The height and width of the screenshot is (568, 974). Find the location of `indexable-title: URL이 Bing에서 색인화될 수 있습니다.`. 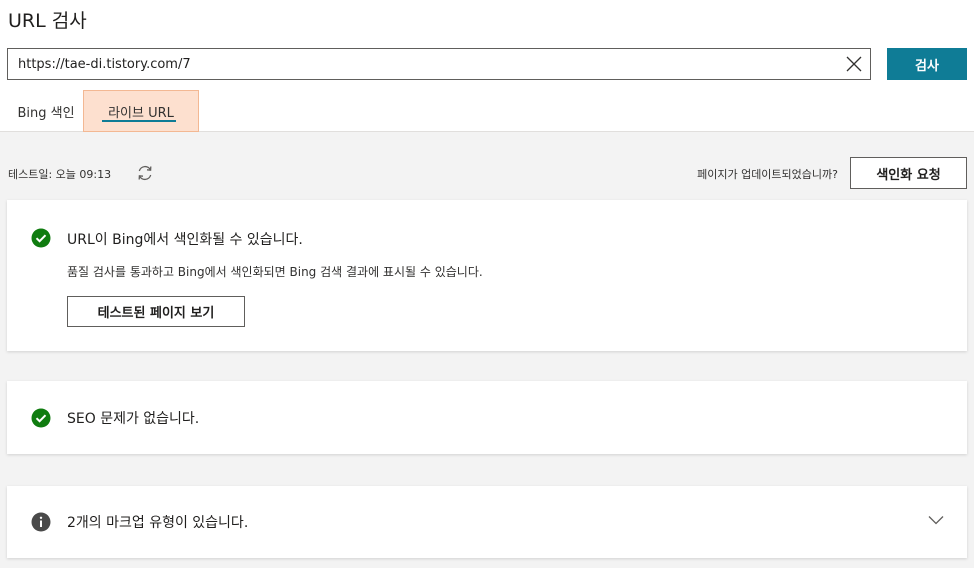

indexable-title: URL이 Bing에서 색인화될 수 있습니다. is located at coordinates (185, 240).